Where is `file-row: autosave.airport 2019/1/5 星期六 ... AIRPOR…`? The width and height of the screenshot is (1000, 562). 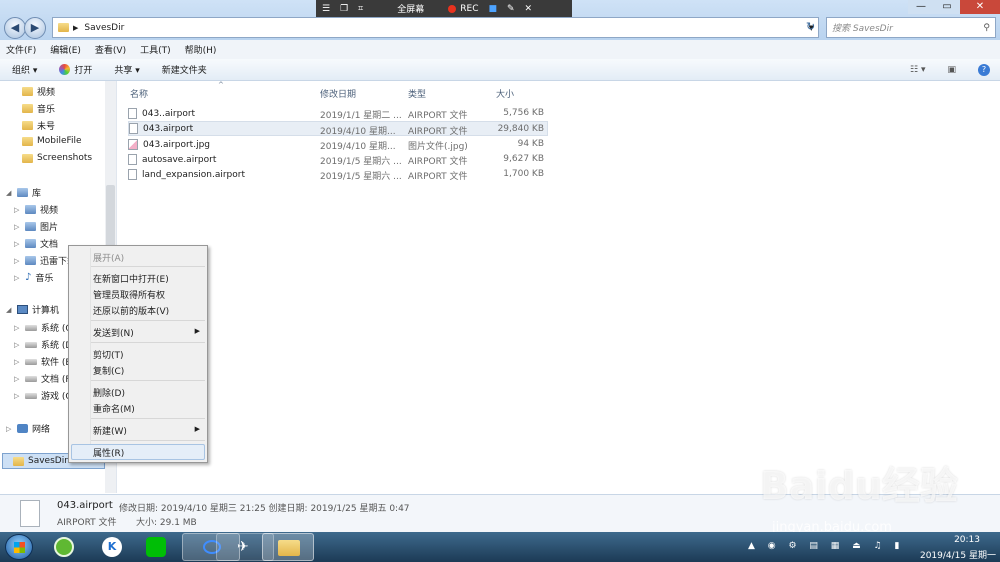 file-row: autosave.airport 2019/1/5 星期六 ... AIRPOR… is located at coordinates (338, 159).